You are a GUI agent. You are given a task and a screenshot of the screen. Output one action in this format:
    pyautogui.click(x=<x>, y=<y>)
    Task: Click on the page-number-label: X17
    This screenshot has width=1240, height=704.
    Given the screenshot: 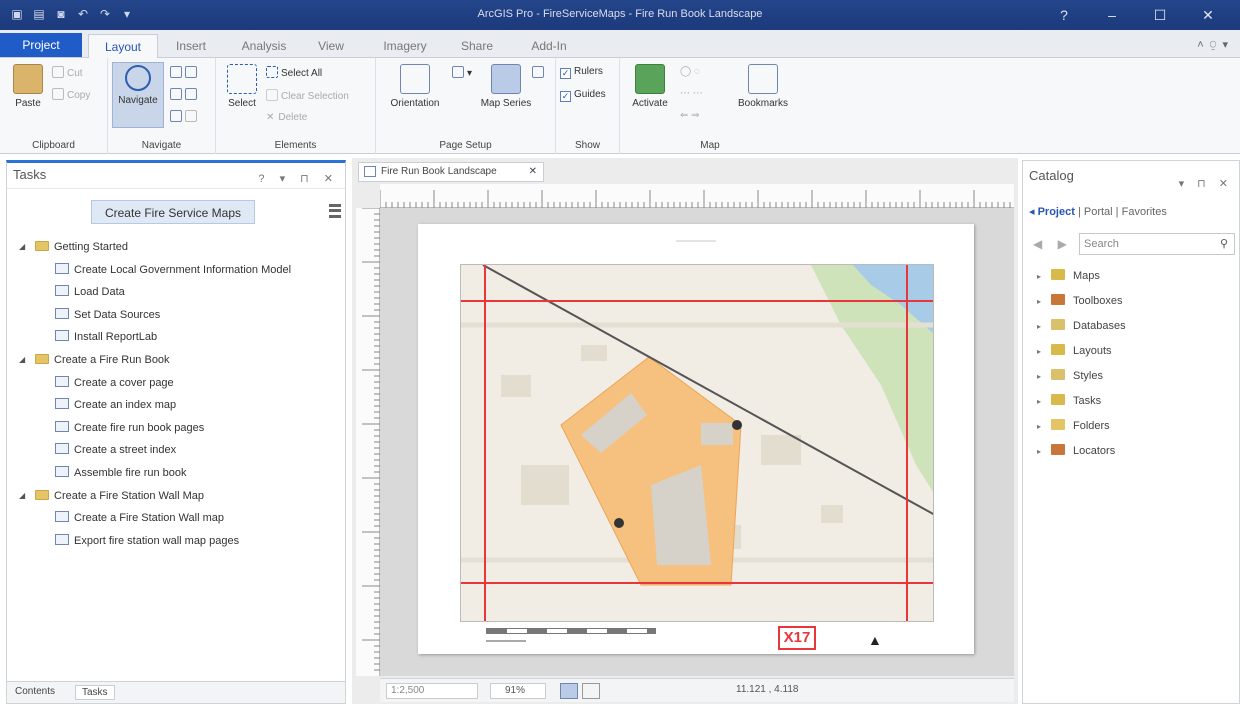 What is the action you would take?
    pyautogui.click(x=797, y=638)
    